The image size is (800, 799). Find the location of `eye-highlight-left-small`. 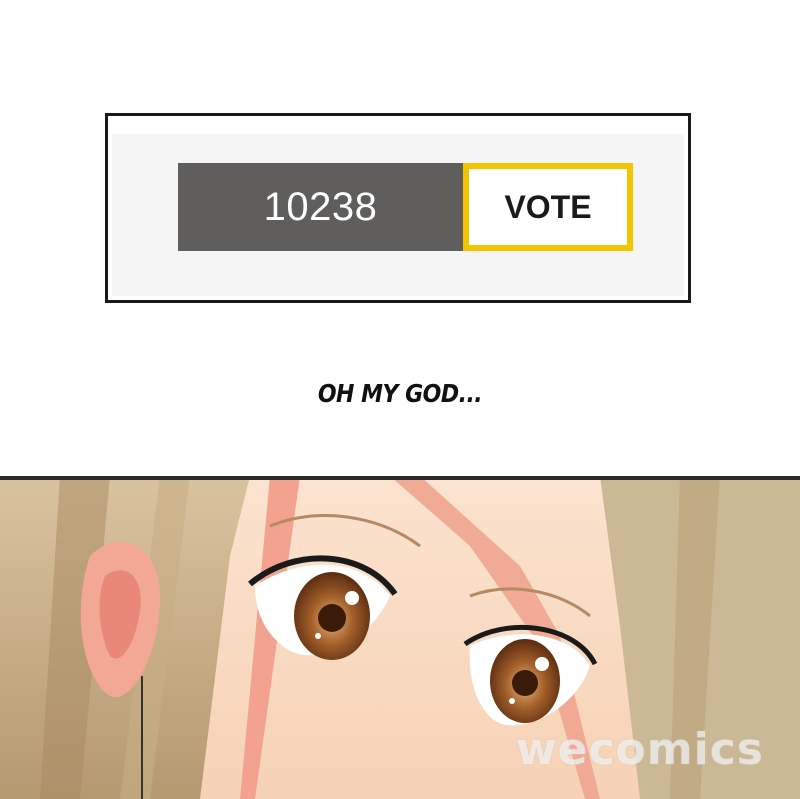

eye-highlight-left-small is located at coordinates (318, 636).